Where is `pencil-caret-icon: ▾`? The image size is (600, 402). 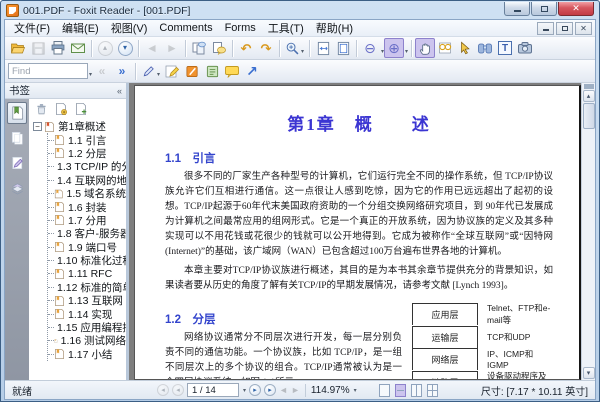 pencil-caret-icon: ▾ is located at coordinates (158, 74).